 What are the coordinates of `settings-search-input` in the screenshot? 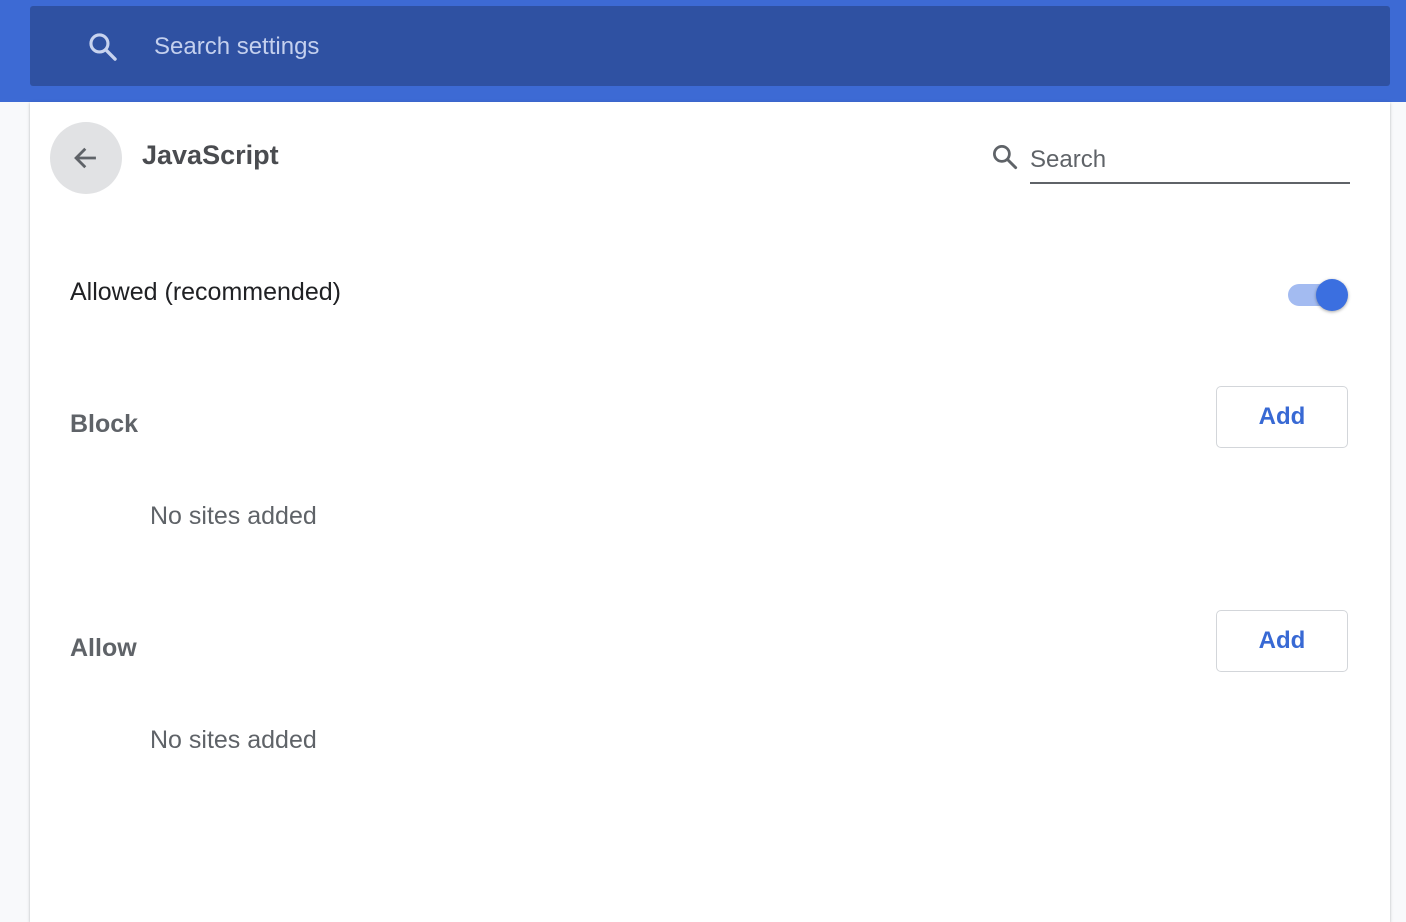 It's located at (744, 47).